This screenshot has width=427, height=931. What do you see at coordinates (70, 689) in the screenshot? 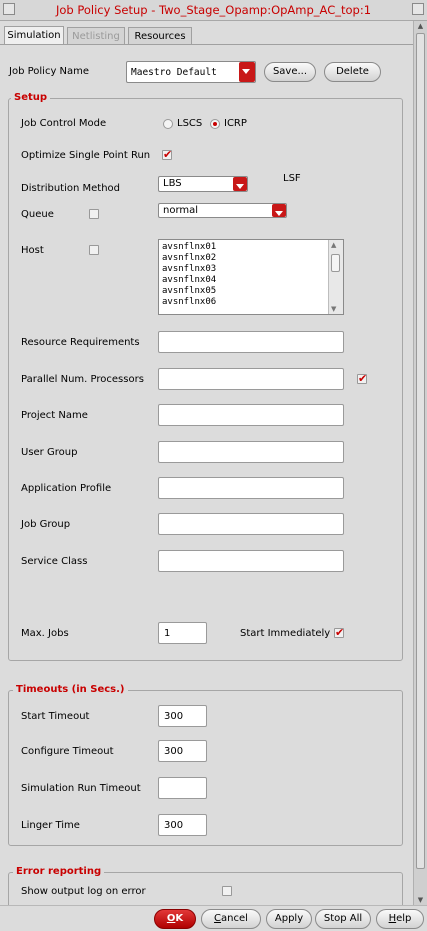
I see `timeouts-group-title: Timeouts (in Secs.)` at bounding box center [70, 689].